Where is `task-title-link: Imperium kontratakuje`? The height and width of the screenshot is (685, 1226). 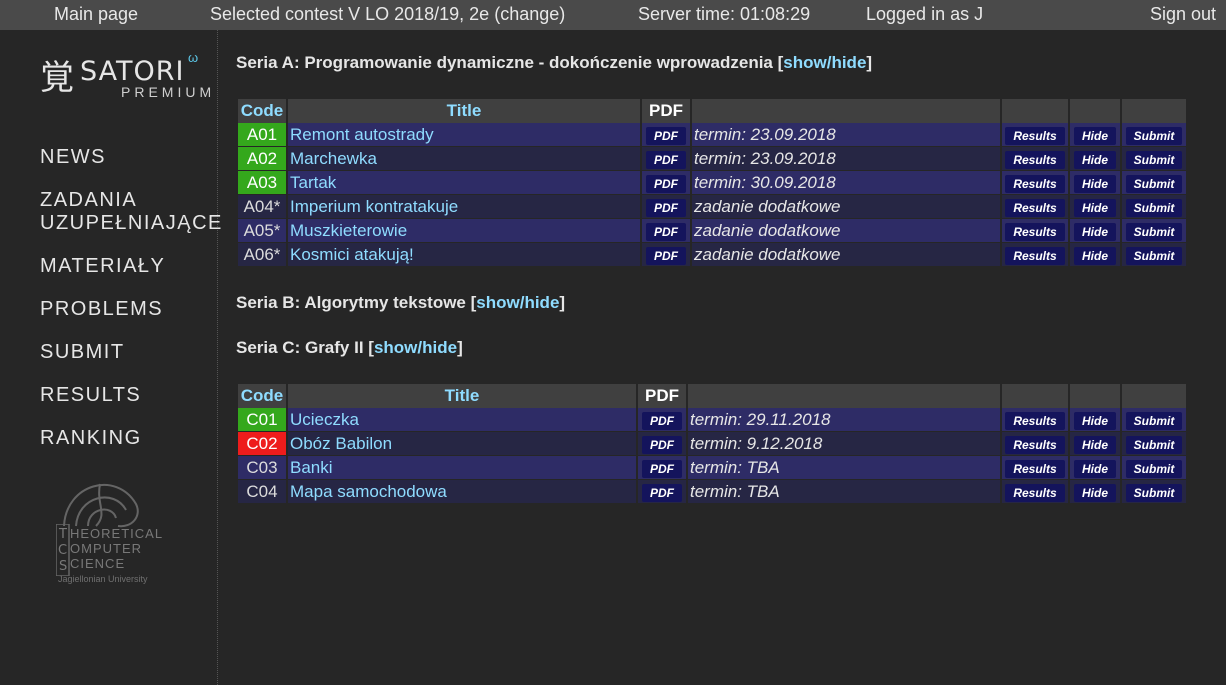
task-title-link: Imperium kontratakuje is located at coordinates (464, 207).